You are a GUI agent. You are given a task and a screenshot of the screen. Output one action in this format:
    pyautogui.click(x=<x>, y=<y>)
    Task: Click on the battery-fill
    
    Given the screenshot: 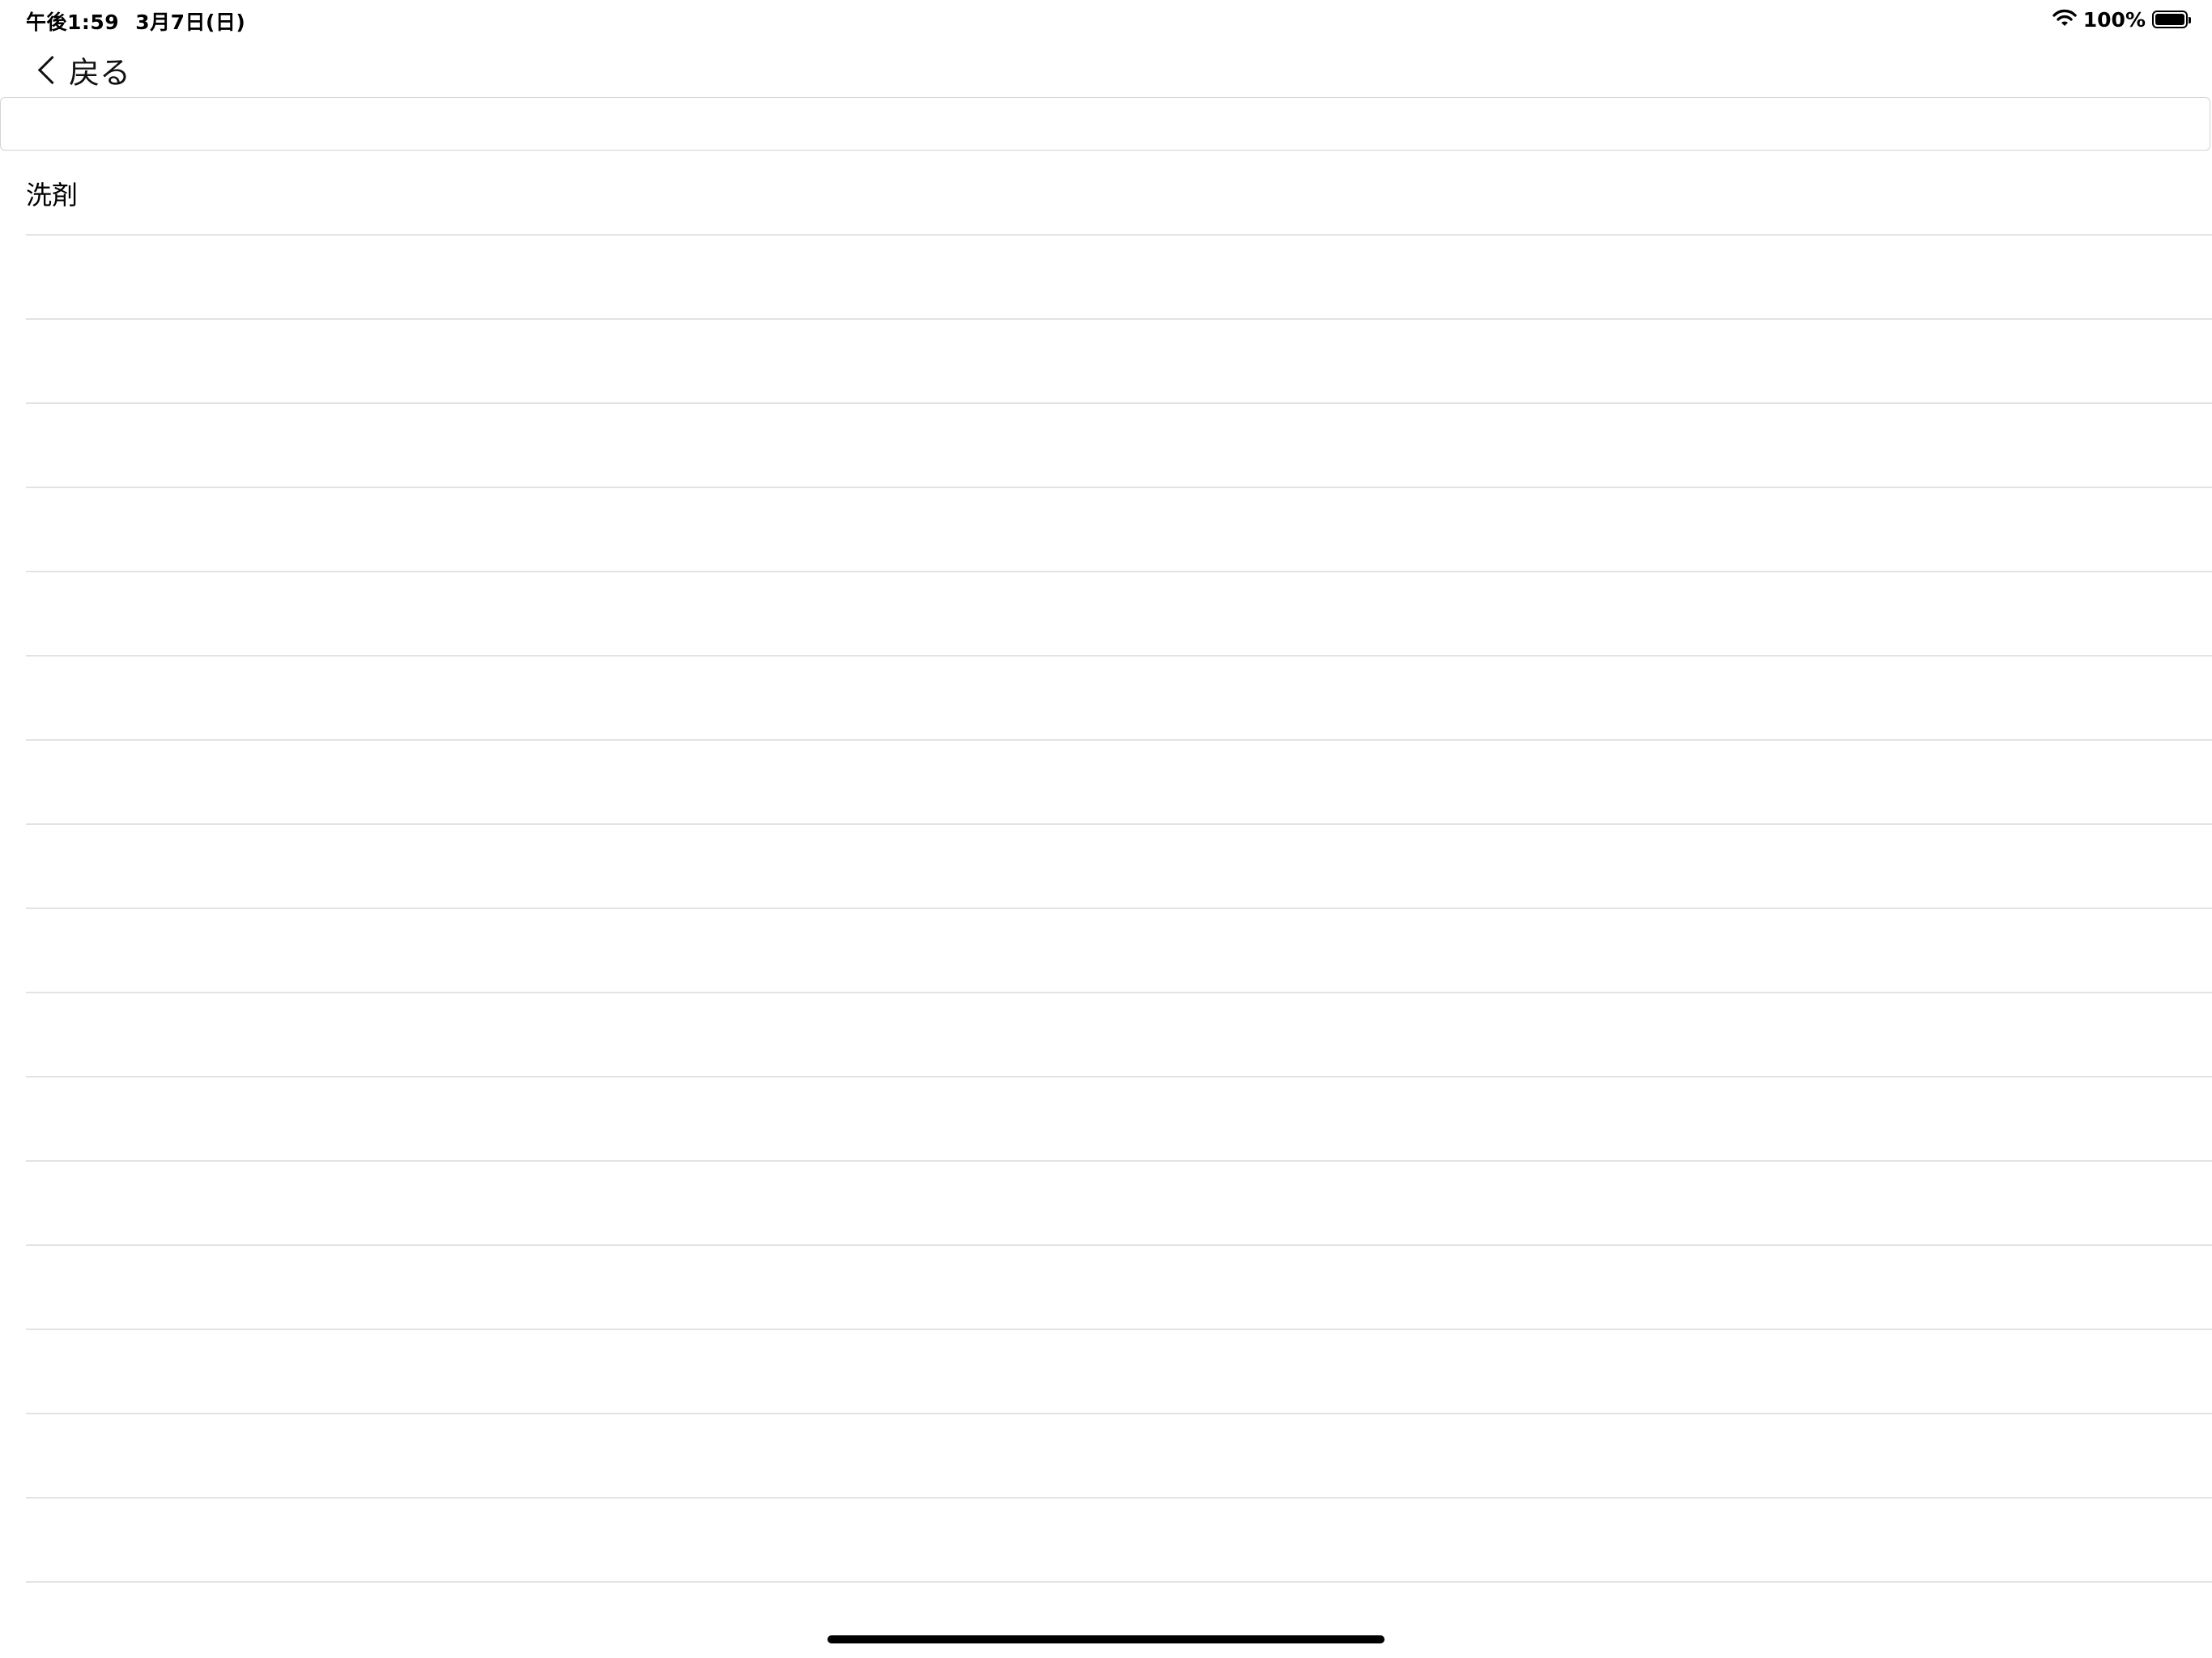 What is the action you would take?
    pyautogui.click(x=2169, y=19)
    